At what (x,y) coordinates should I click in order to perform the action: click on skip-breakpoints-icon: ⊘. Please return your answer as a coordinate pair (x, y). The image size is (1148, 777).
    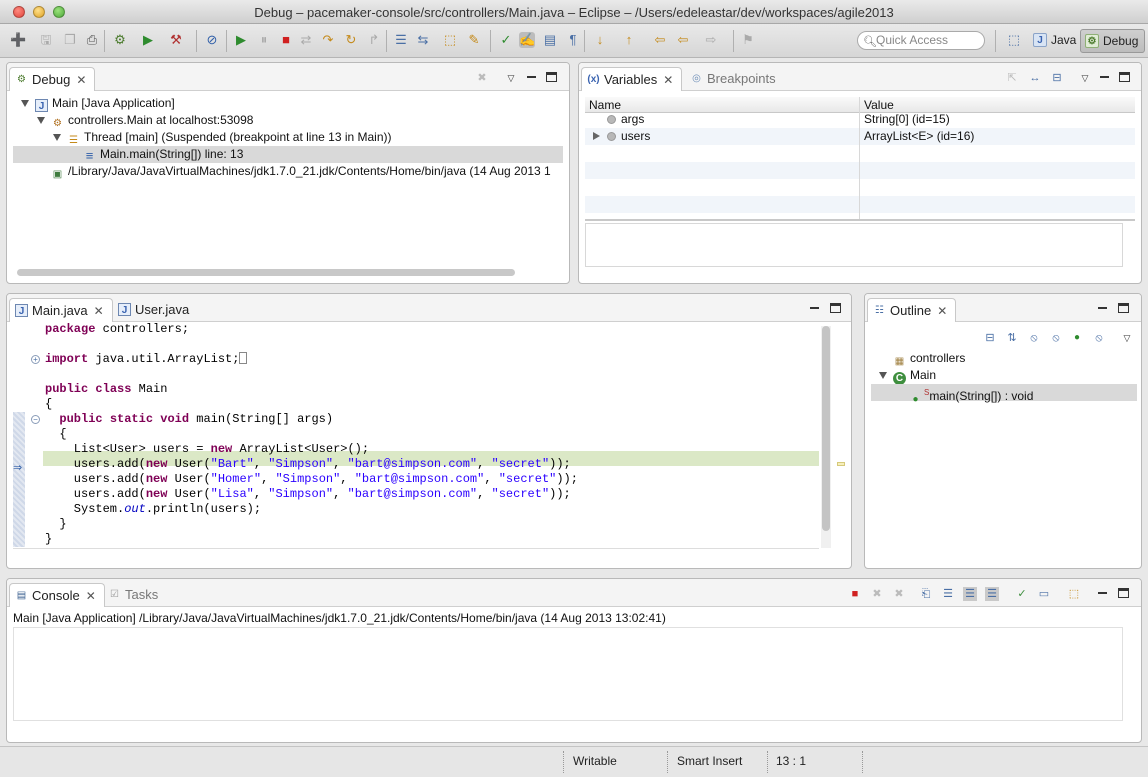
    Looking at the image, I should click on (212, 40).